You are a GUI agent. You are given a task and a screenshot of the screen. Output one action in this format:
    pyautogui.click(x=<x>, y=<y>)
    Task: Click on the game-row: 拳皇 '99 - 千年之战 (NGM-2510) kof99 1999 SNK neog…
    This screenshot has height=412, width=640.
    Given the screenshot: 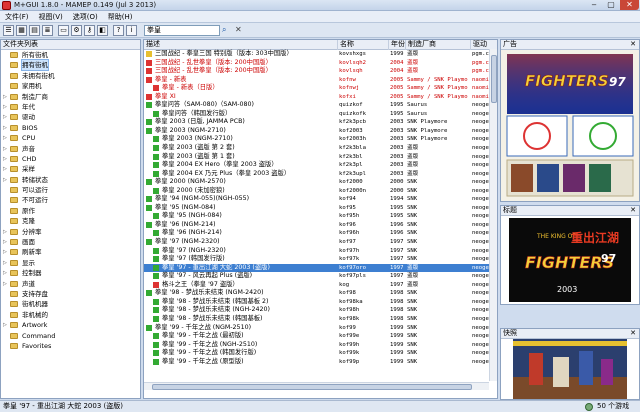 What is the action you would take?
    pyautogui.click(x=320, y=328)
    